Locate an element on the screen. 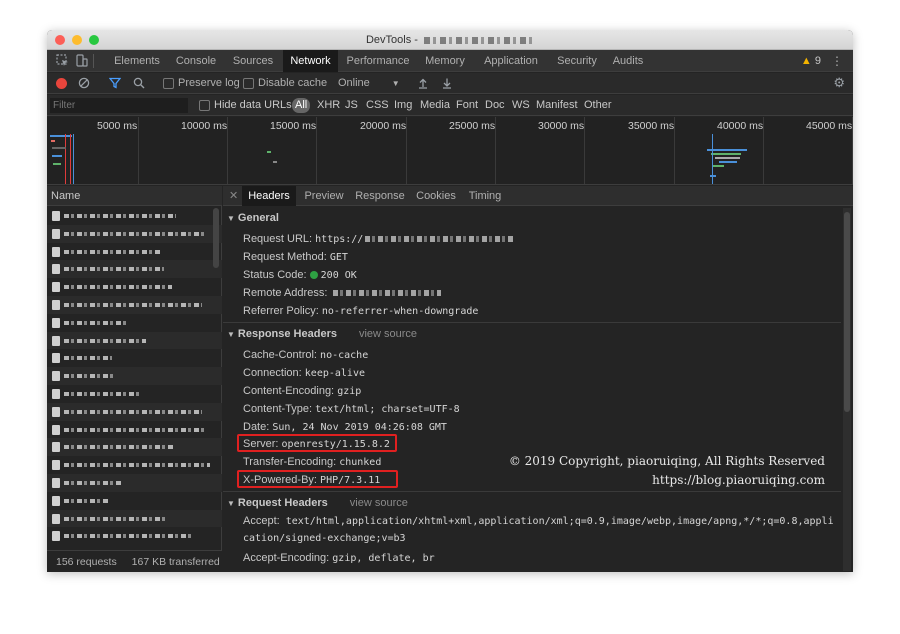 This screenshot has width=900, height=634. timeline-gridline: 25000 ms is located at coordinates (472, 150).